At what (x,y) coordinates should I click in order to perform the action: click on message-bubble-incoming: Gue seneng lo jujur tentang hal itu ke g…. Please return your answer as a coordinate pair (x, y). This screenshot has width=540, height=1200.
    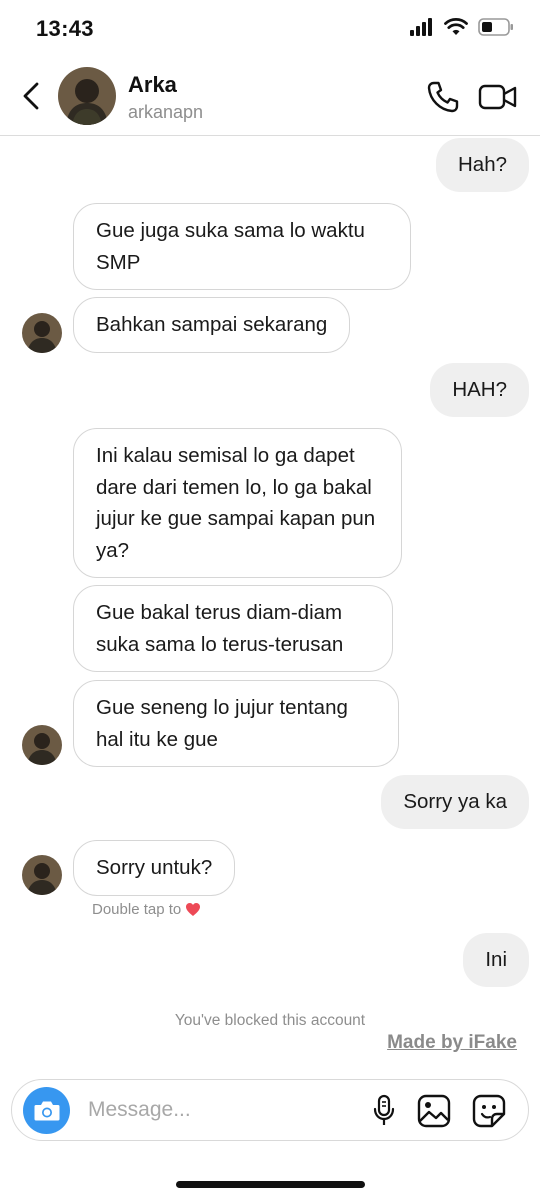
    Looking at the image, I should click on (236, 723).